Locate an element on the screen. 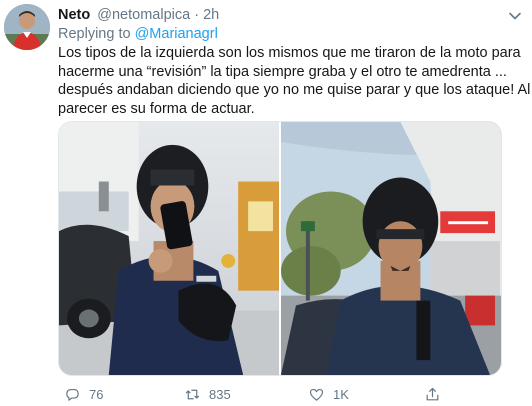 This screenshot has width=532, height=406. reply-button: 76 is located at coordinates (83, 394).